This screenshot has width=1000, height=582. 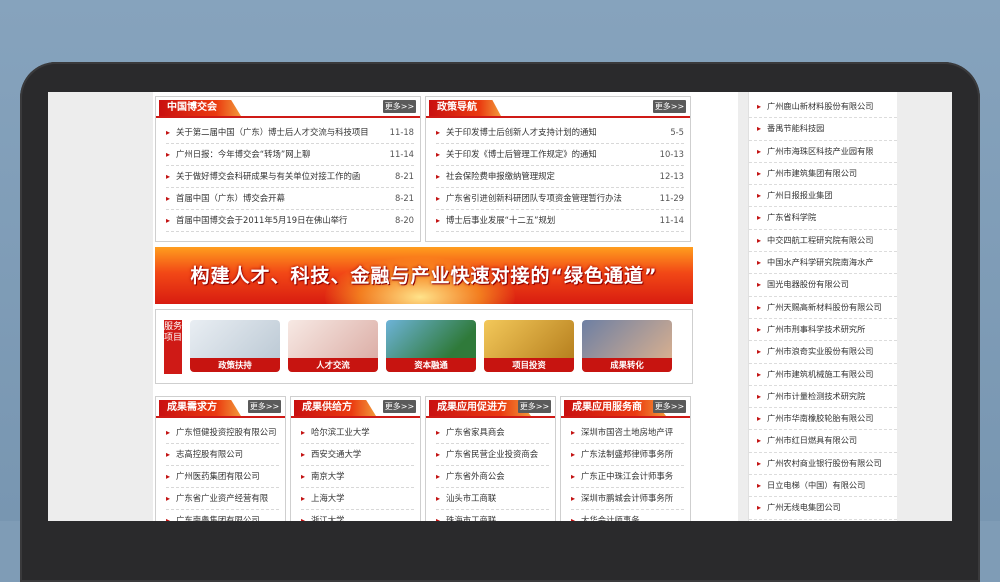 I want to click on news-item: 关于印发《博士后管理工作规定》的通知 10-13, so click(x=560, y=155).